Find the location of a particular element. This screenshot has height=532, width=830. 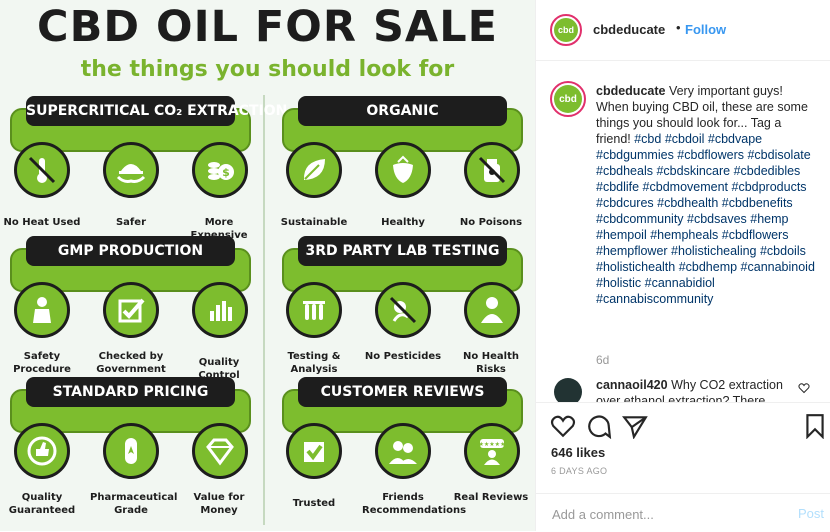

no-spray-icon is located at coordinates (403, 310).